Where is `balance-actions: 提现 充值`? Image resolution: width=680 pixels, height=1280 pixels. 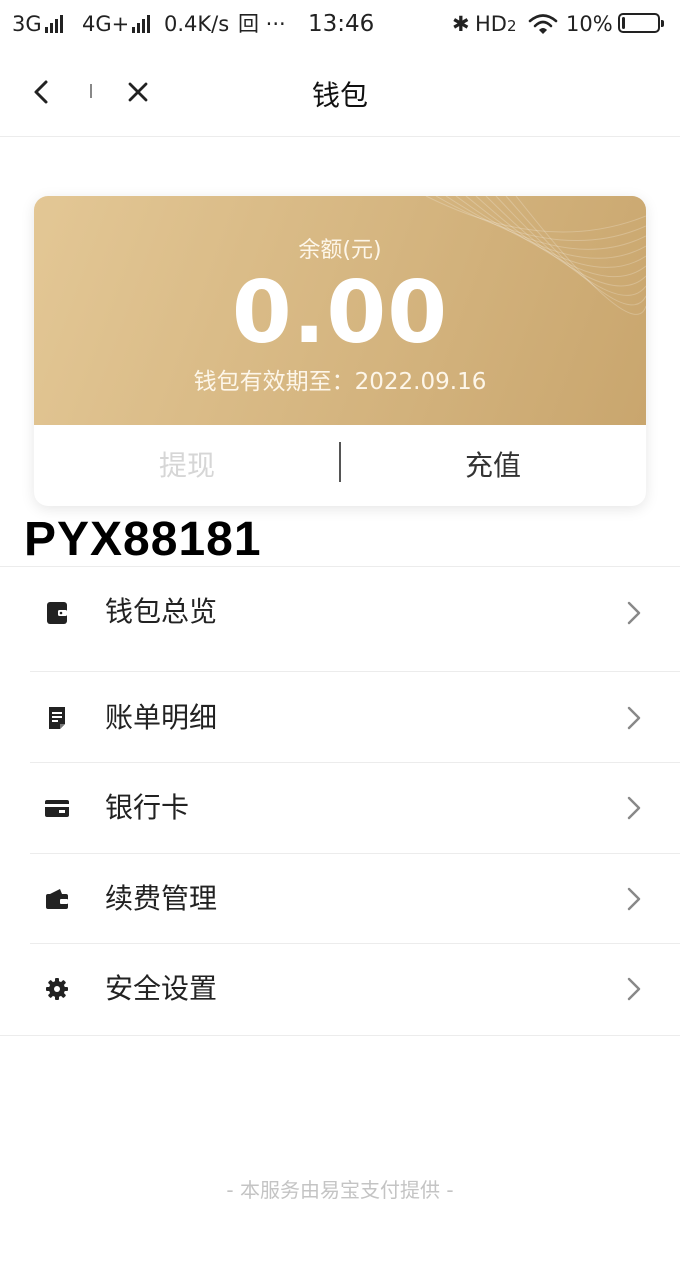
balance-actions: 提现 充值 is located at coordinates (340, 465).